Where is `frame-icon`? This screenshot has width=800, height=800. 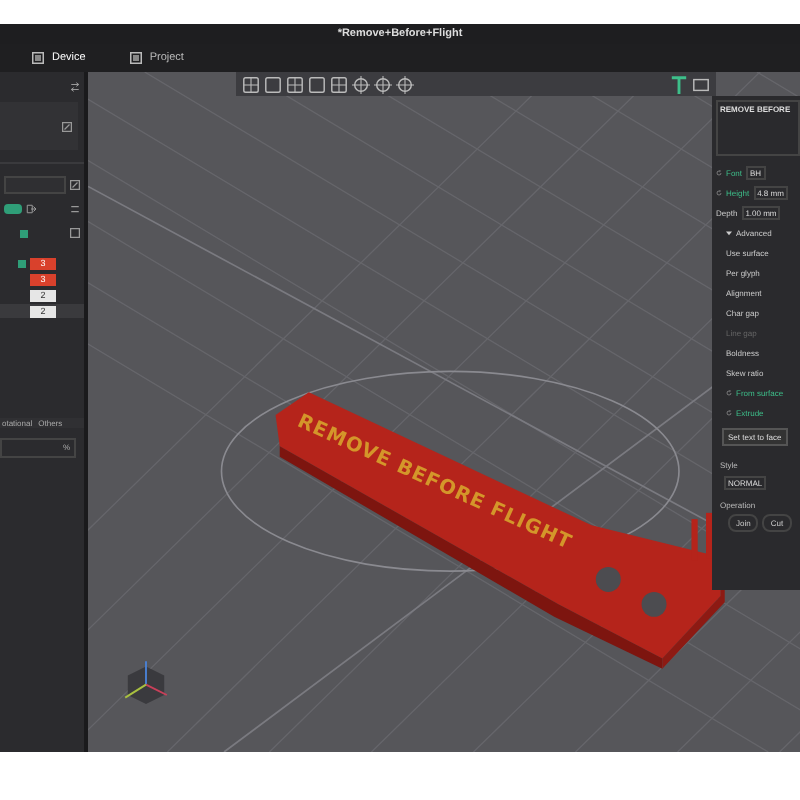 frame-icon is located at coordinates (75, 233).